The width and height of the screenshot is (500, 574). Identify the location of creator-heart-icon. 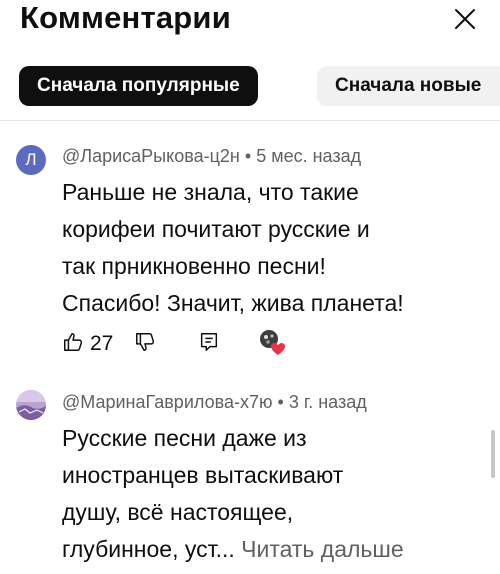
(272, 344).